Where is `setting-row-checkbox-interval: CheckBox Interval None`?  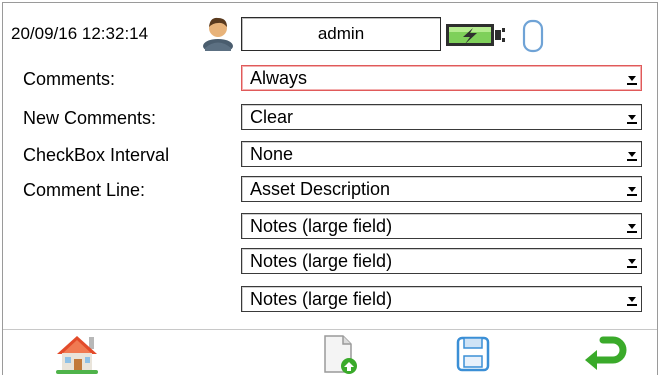
setting-row-checkbox-interval: CheckBox Interval None is located at coordinates (330, 156).